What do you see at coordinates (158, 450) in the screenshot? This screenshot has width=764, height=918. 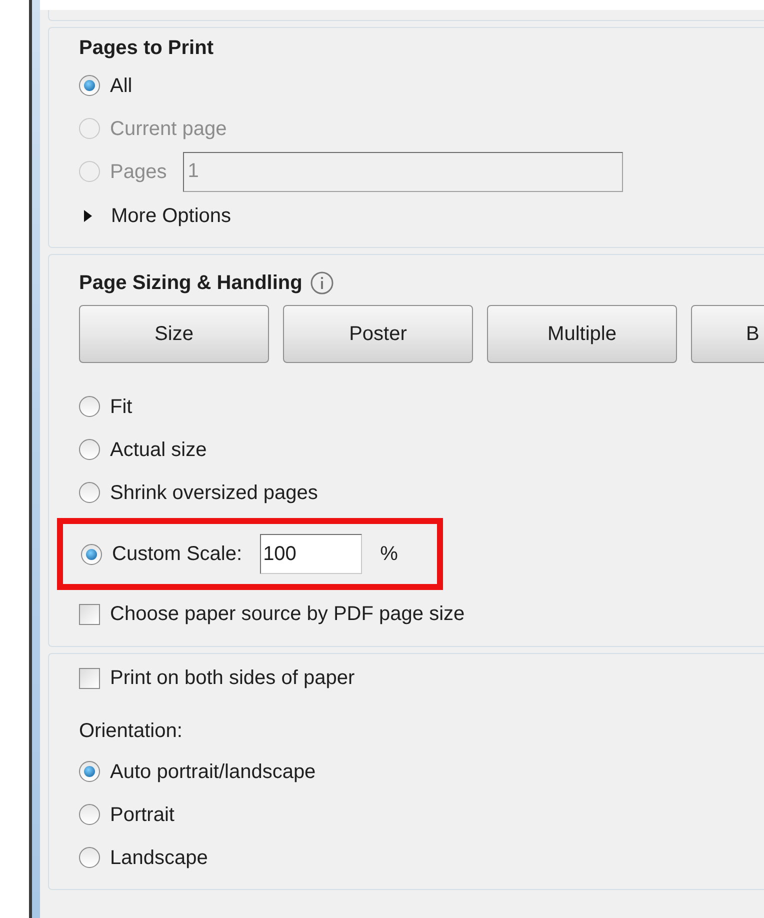 I see `option-label: Actual size` at bounding box center [158, 450].